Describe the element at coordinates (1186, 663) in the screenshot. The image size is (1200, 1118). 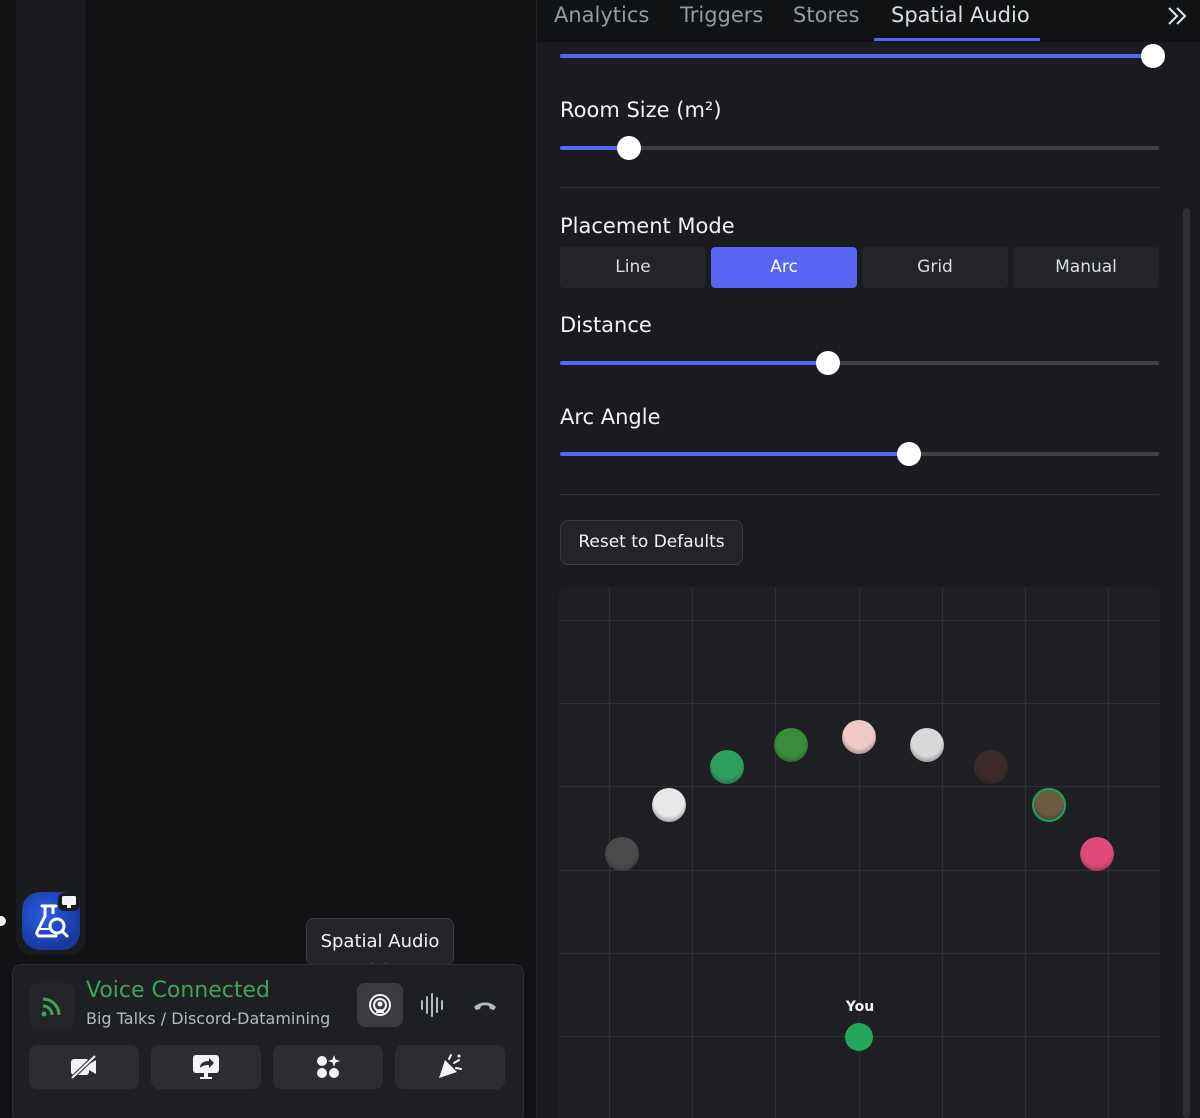
I see `panel-scrollbar` at that location.